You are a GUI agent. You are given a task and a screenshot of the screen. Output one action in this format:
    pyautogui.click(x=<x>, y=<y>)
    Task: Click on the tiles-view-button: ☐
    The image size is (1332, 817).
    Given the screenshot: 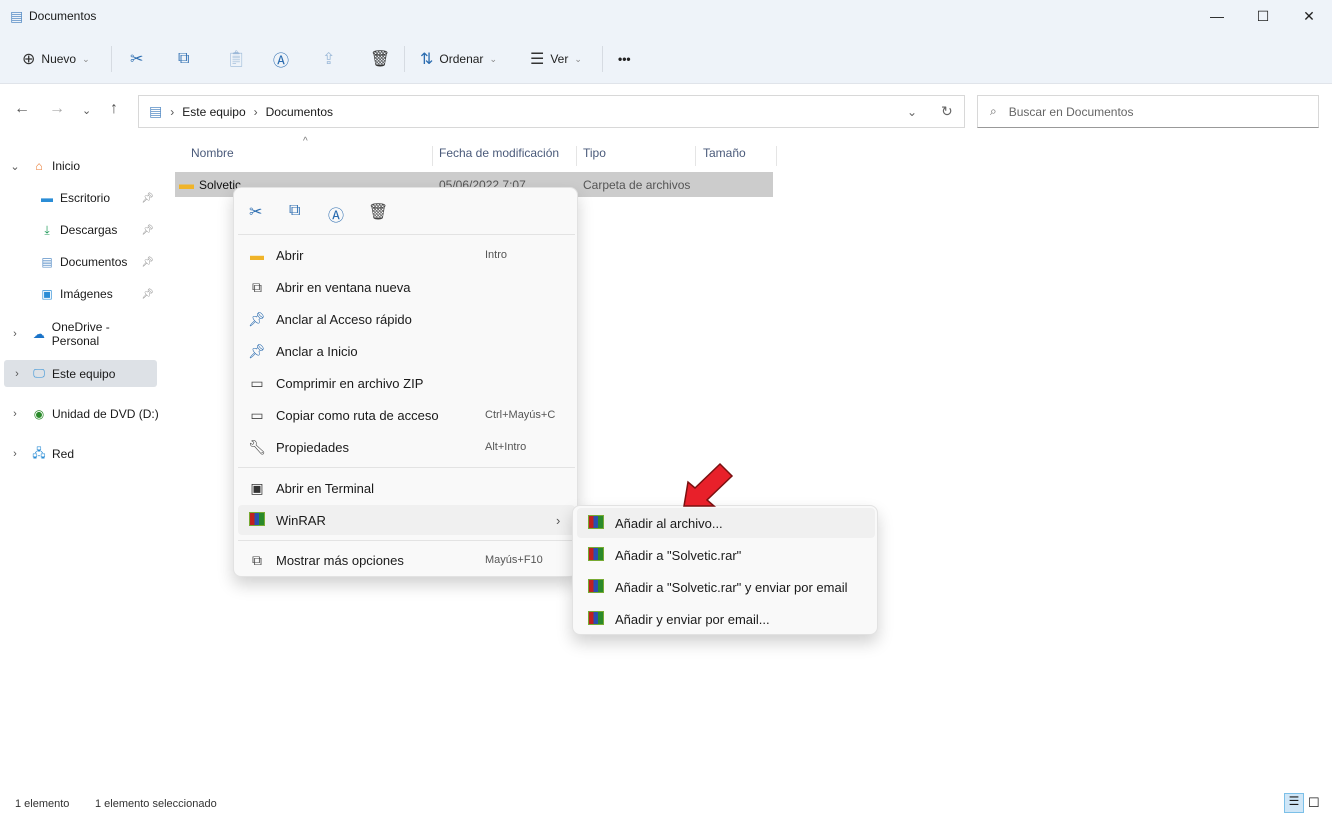 What is the action you would take?
    pyautogui.click(x=1314, y=803)
    